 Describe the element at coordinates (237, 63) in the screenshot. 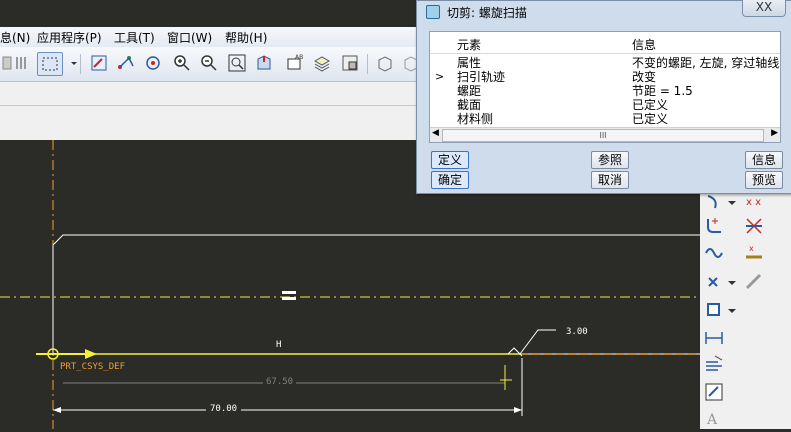

I see `refit-icon` at that location.